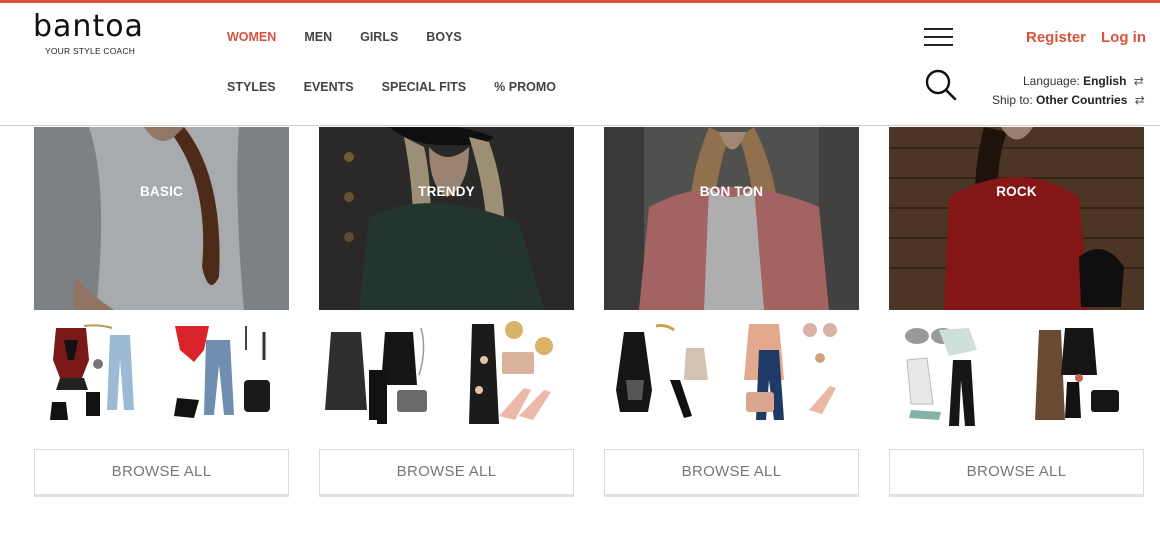 The height and width of the screenshot is (539, 1160). I want to click on style-title: ROCK, so click(1016, 191).